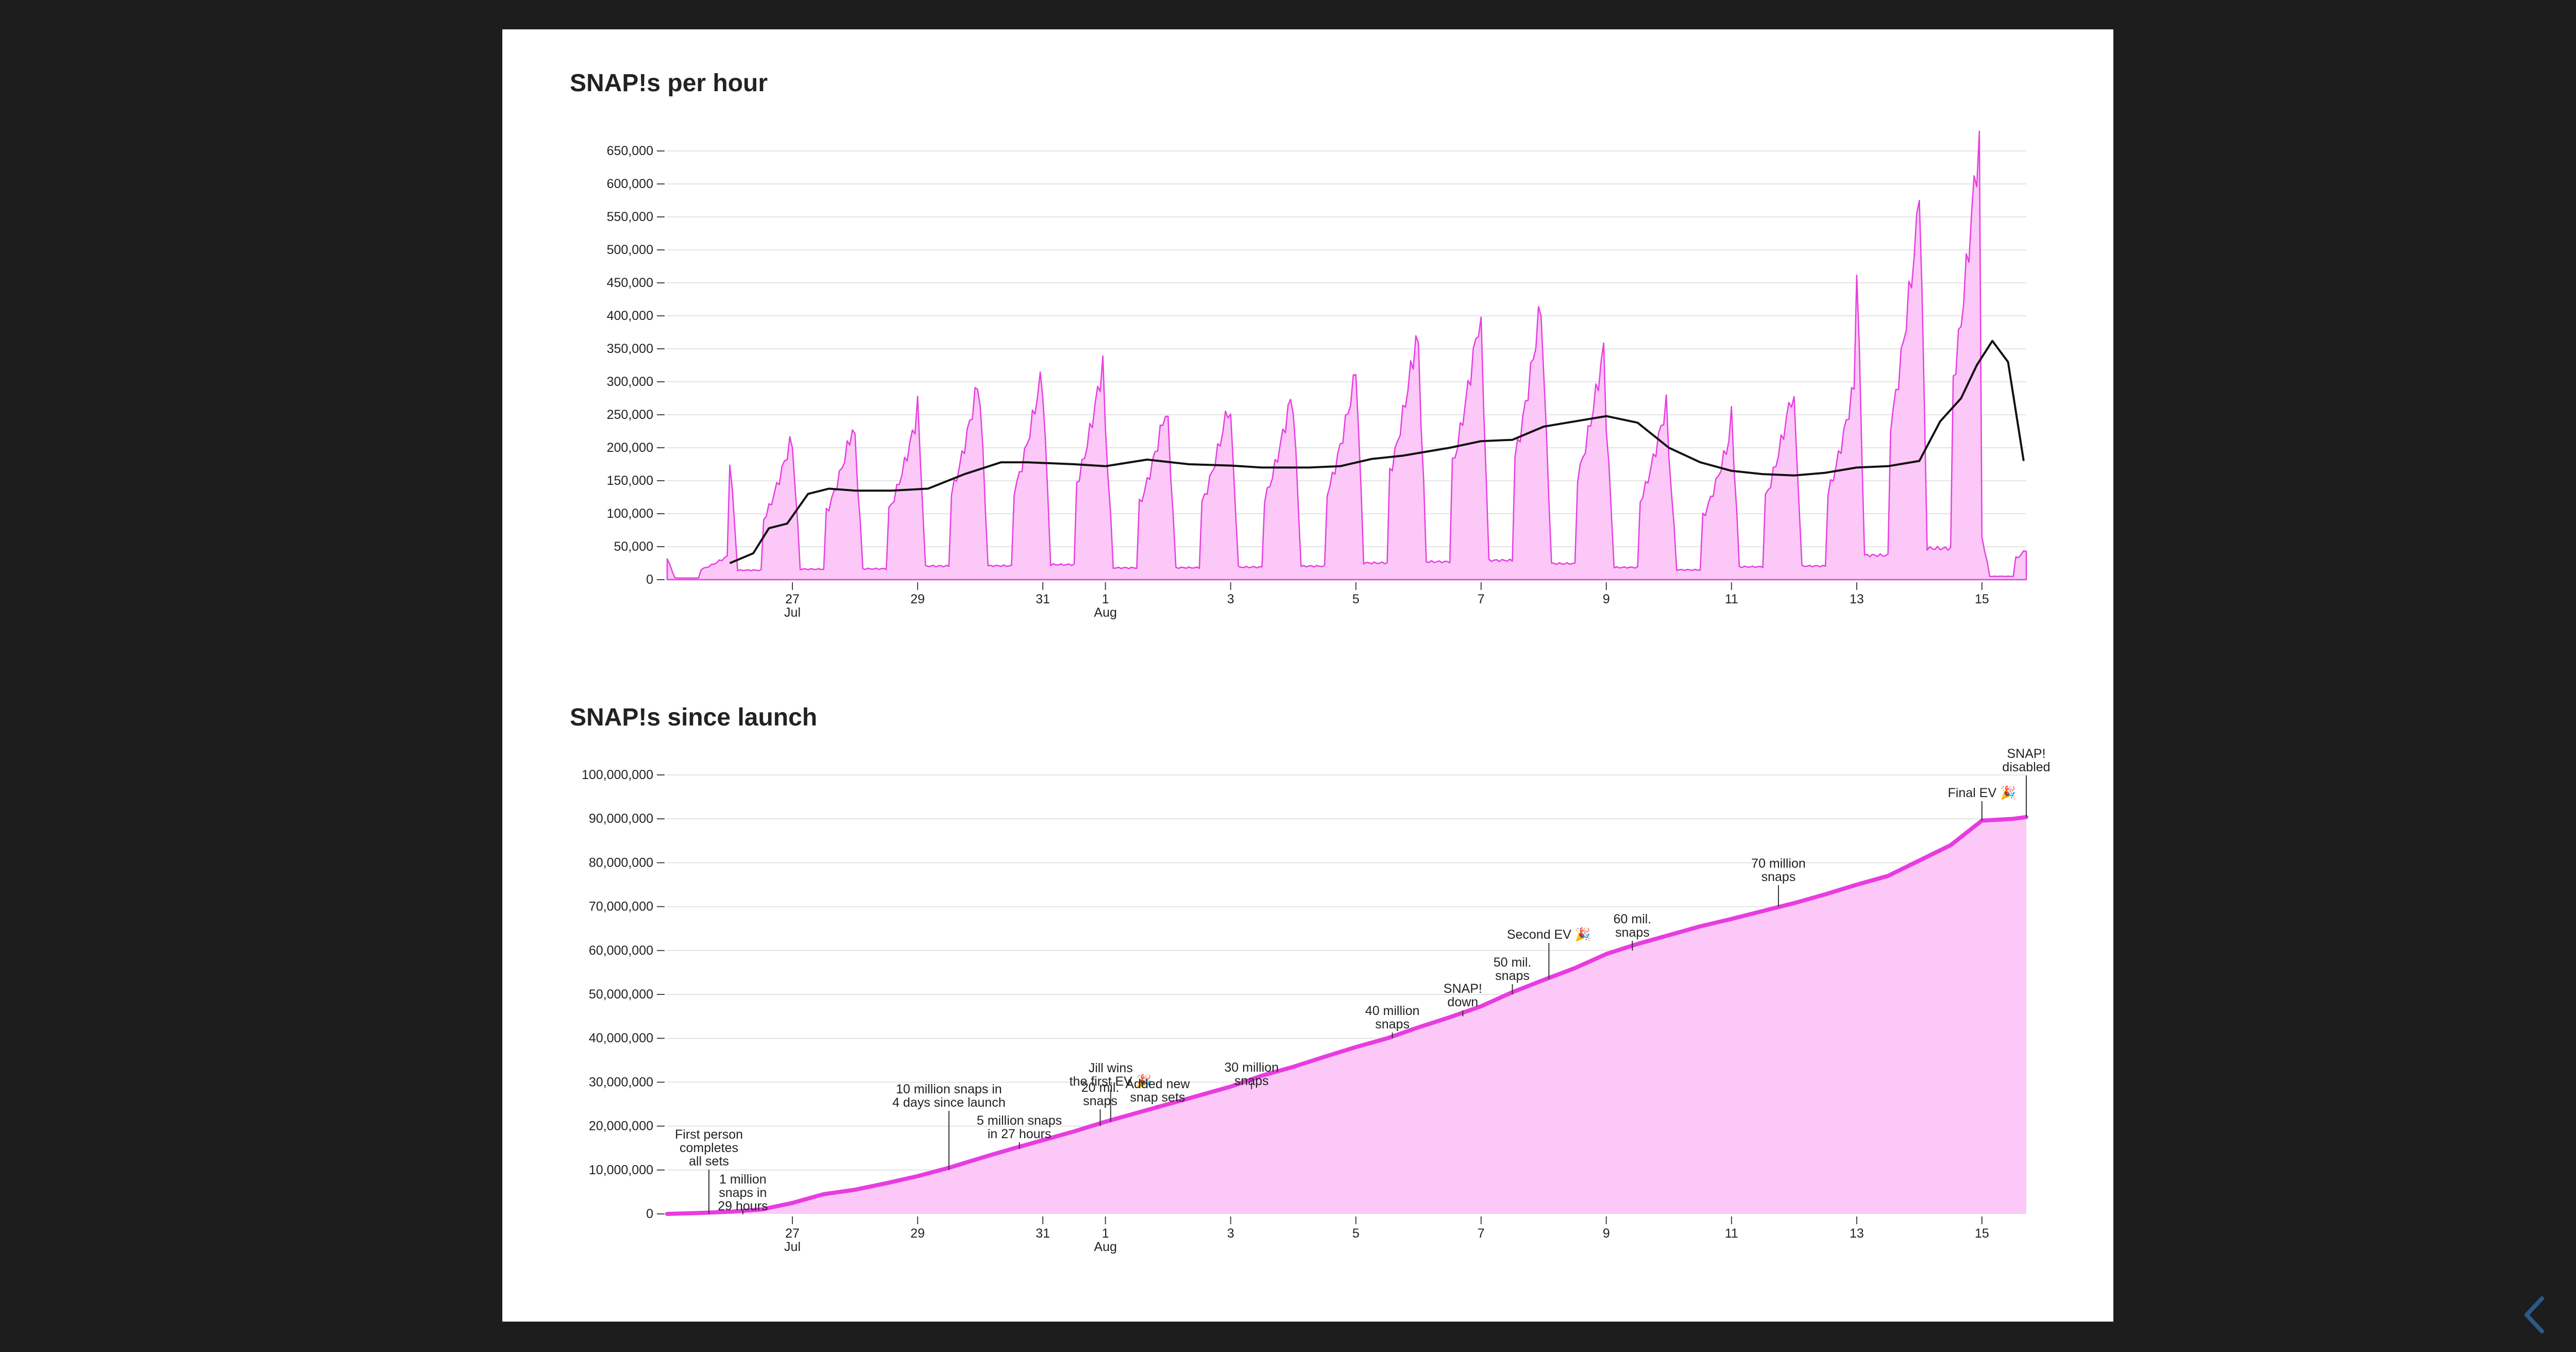 The height and width of the screenshot is (1352, 2576). What do you see at coordinates (1020, 1134) in the screenshot?
I see `annotation-line: in 27 hours` at bounding box center [1020, 1134].